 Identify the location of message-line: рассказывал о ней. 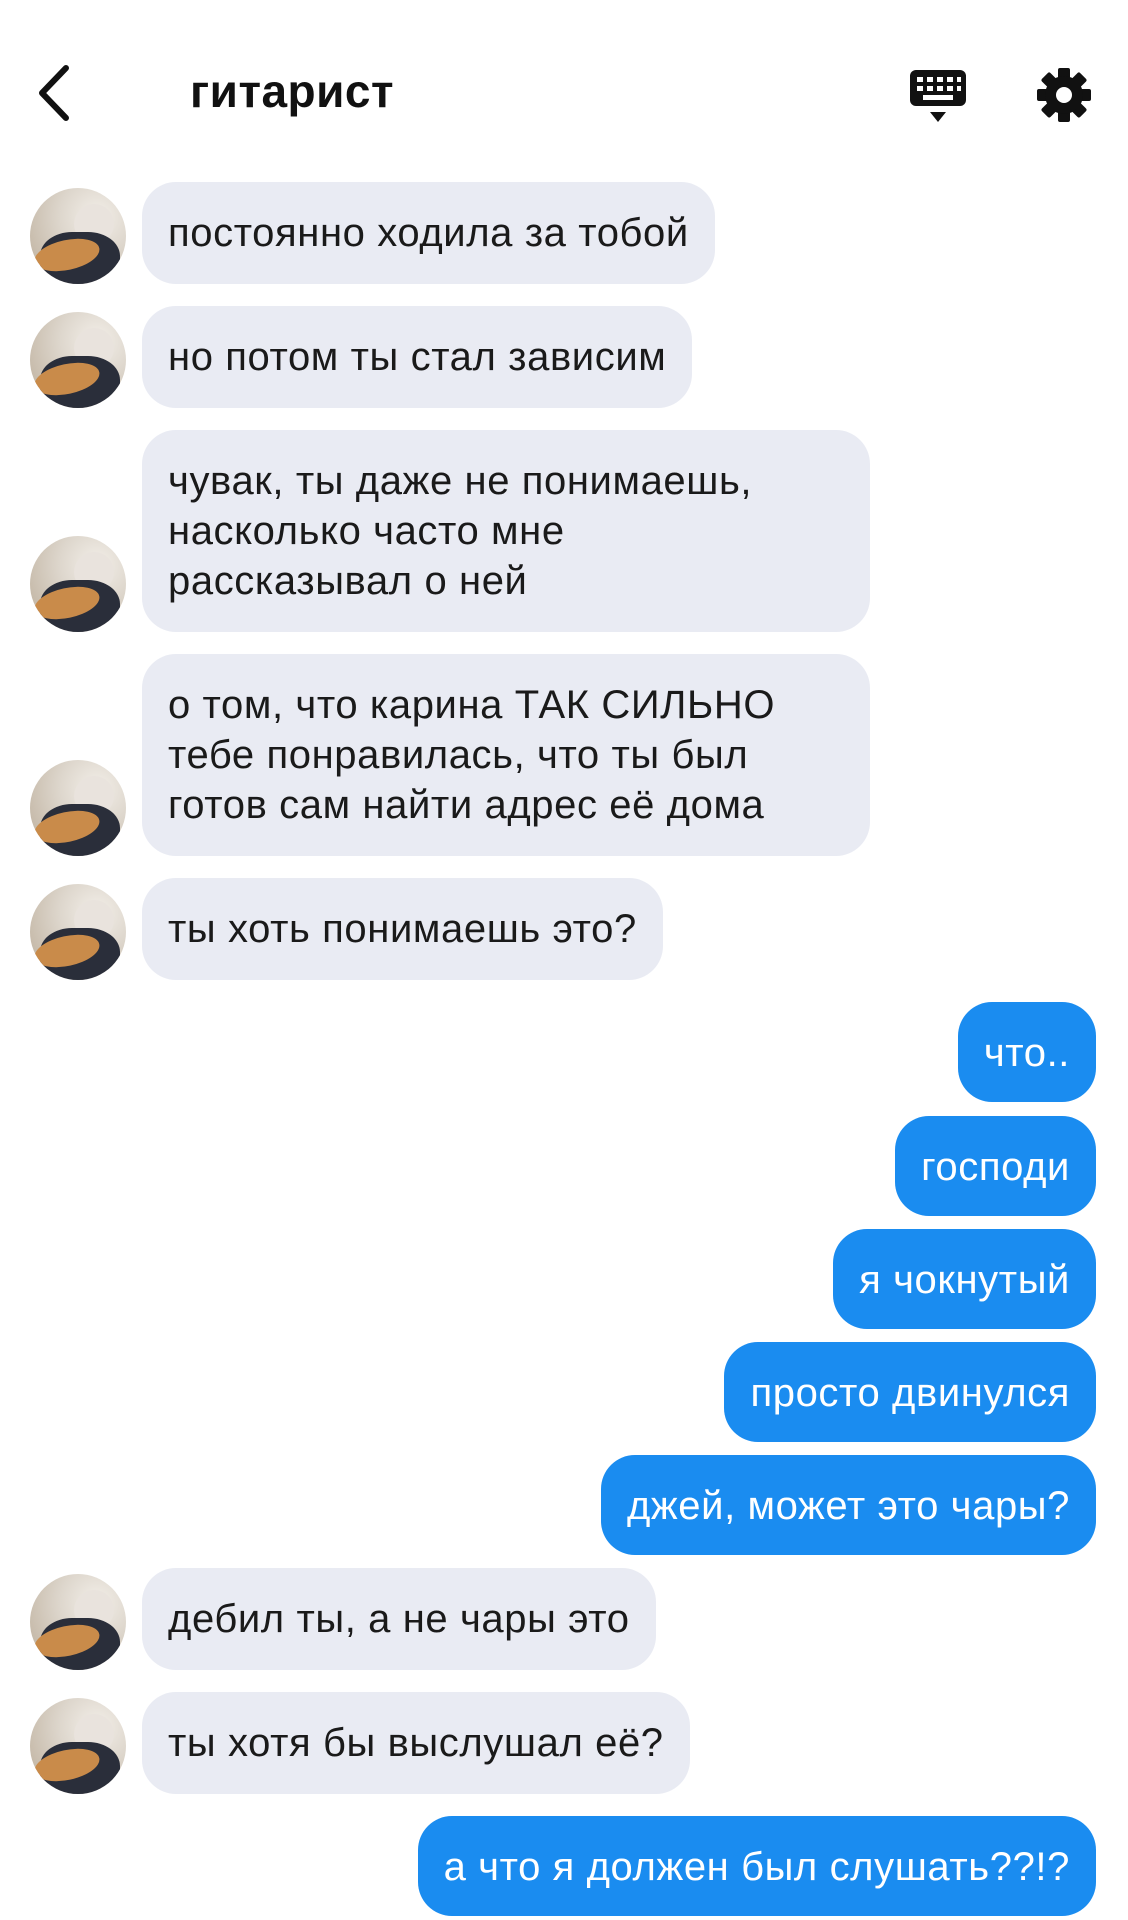
(348, 581).